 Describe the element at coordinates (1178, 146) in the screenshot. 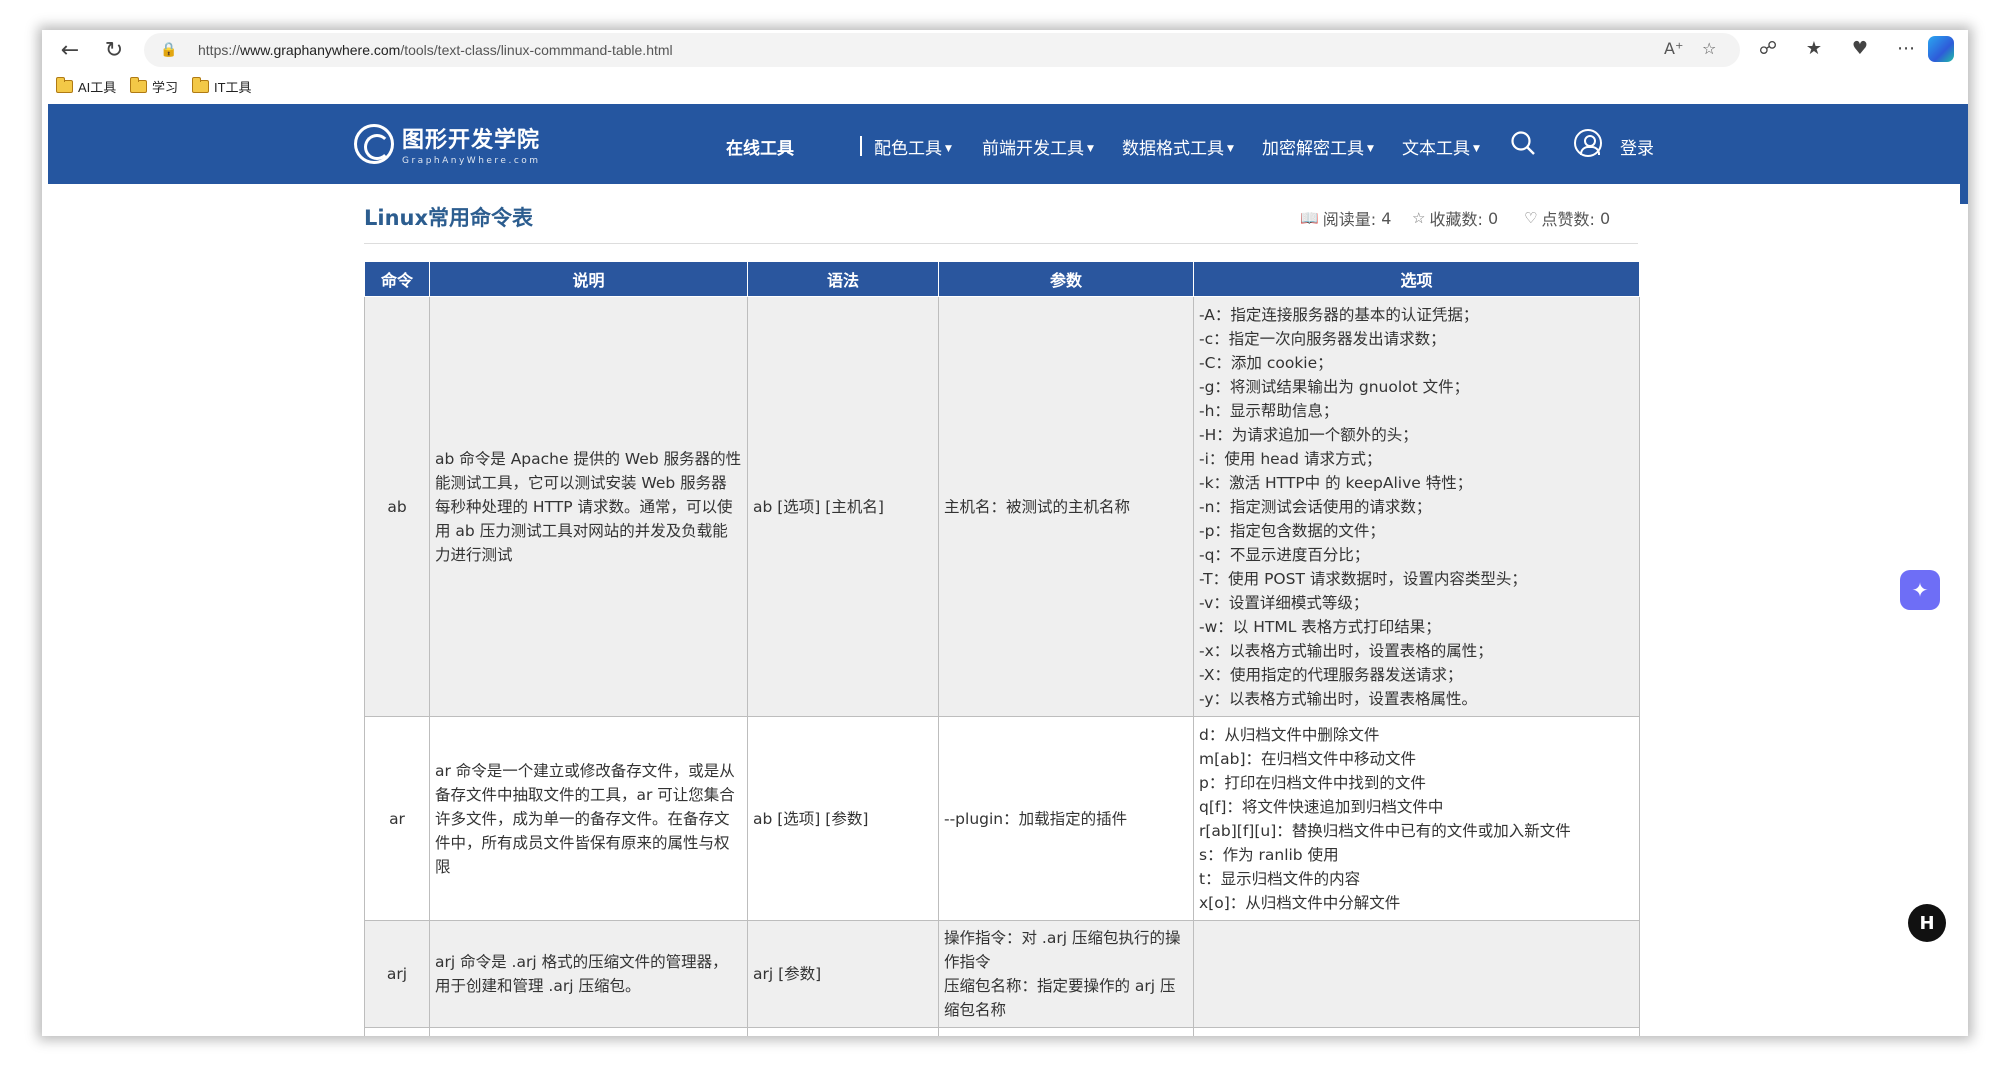

I see `nav-data-format-tools: 数据格式工具 ▼` at that location.